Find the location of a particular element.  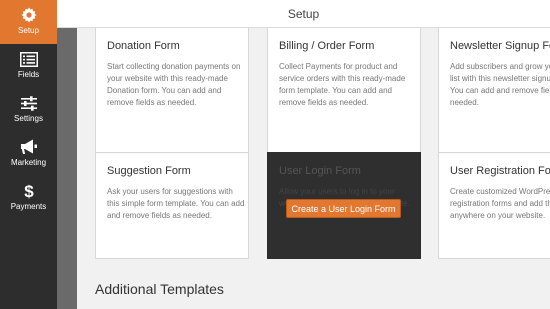

sidebar-item-settings: Settings is located at coordinates (28, 110).